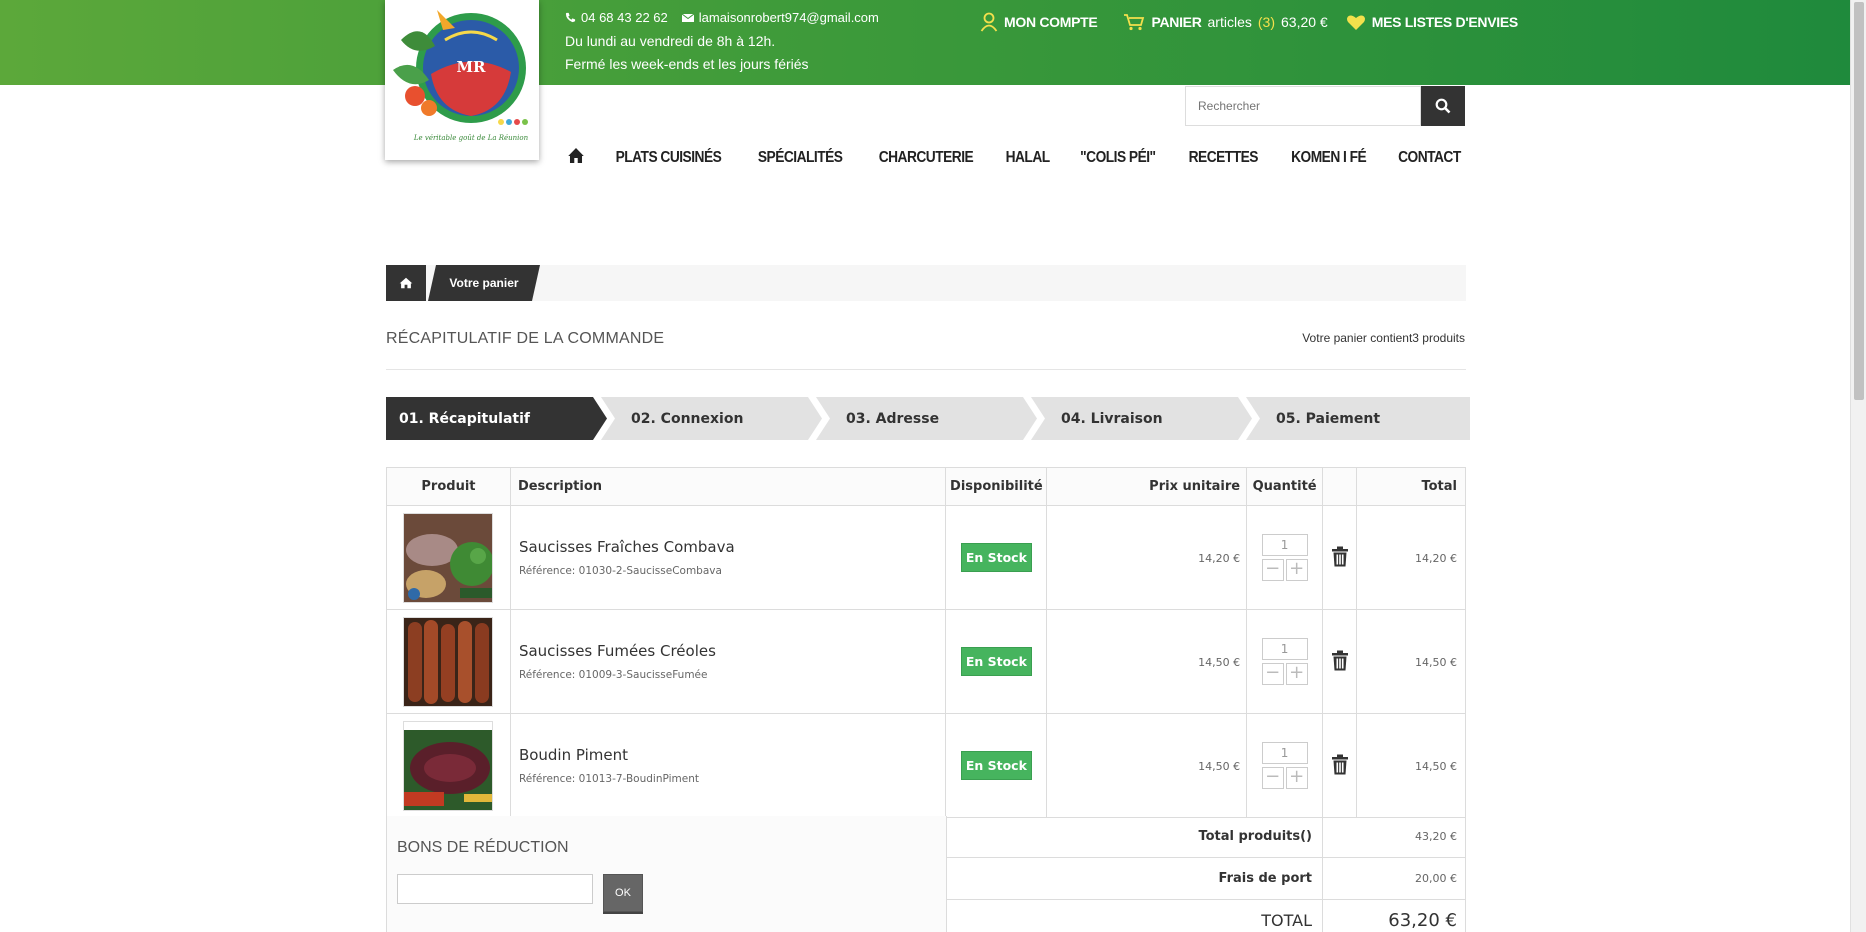  I want to click on account-link: MON COMPTE, so click(1039, 22).